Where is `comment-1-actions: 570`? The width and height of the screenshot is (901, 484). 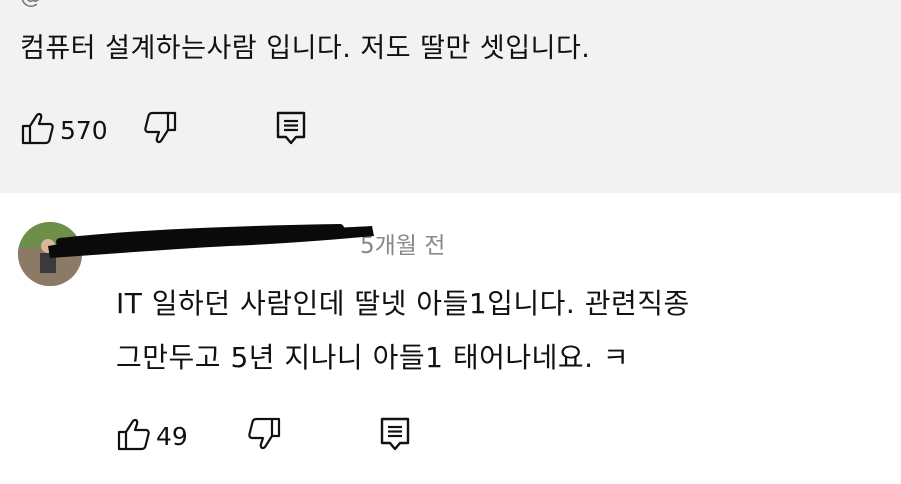
comment-1-actions: 570 is located at coordinates (164, 130).